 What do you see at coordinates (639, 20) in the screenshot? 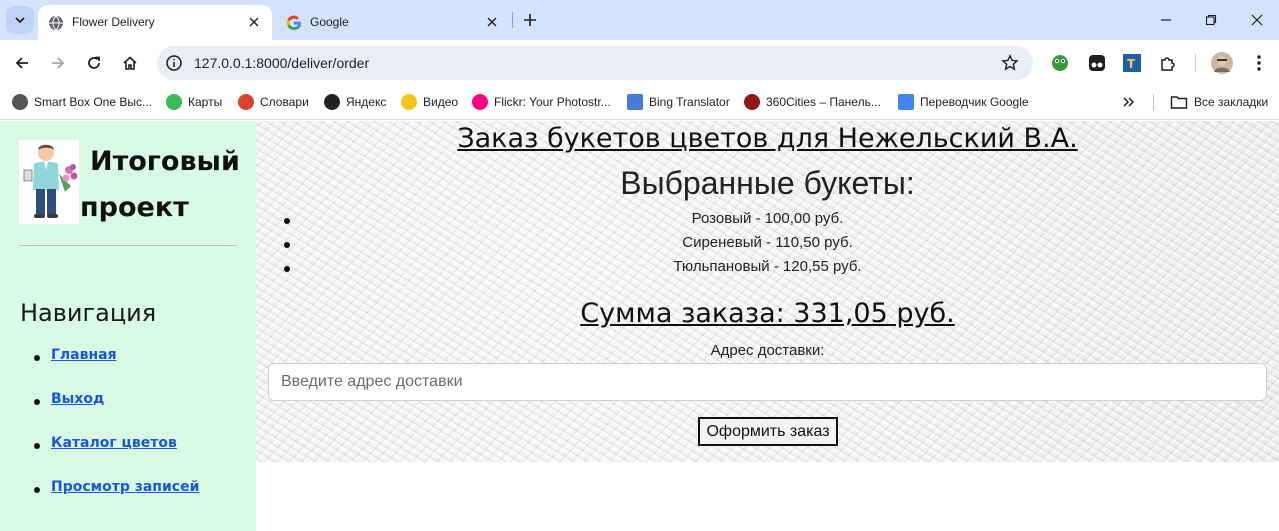
I see `tab-strip: Flower Delivery Google` at bounding box center [639, 20].